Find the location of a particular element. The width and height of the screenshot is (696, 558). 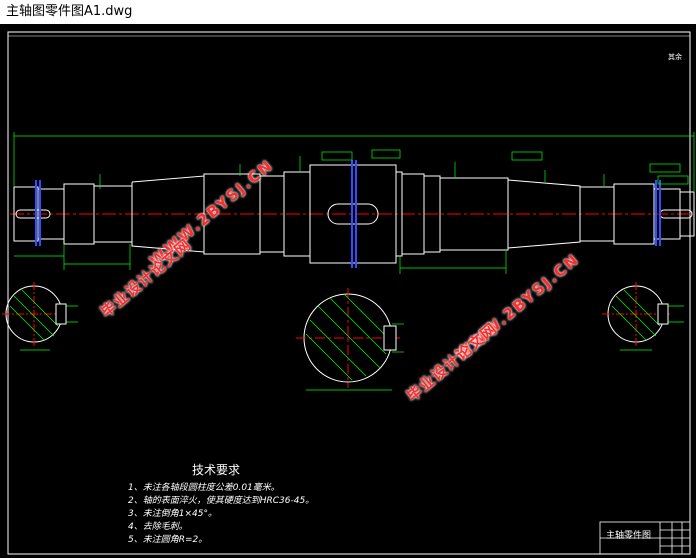

tech-requirement-item: 3、未注倒角1×45°。 is located at coordinates (172, 514).